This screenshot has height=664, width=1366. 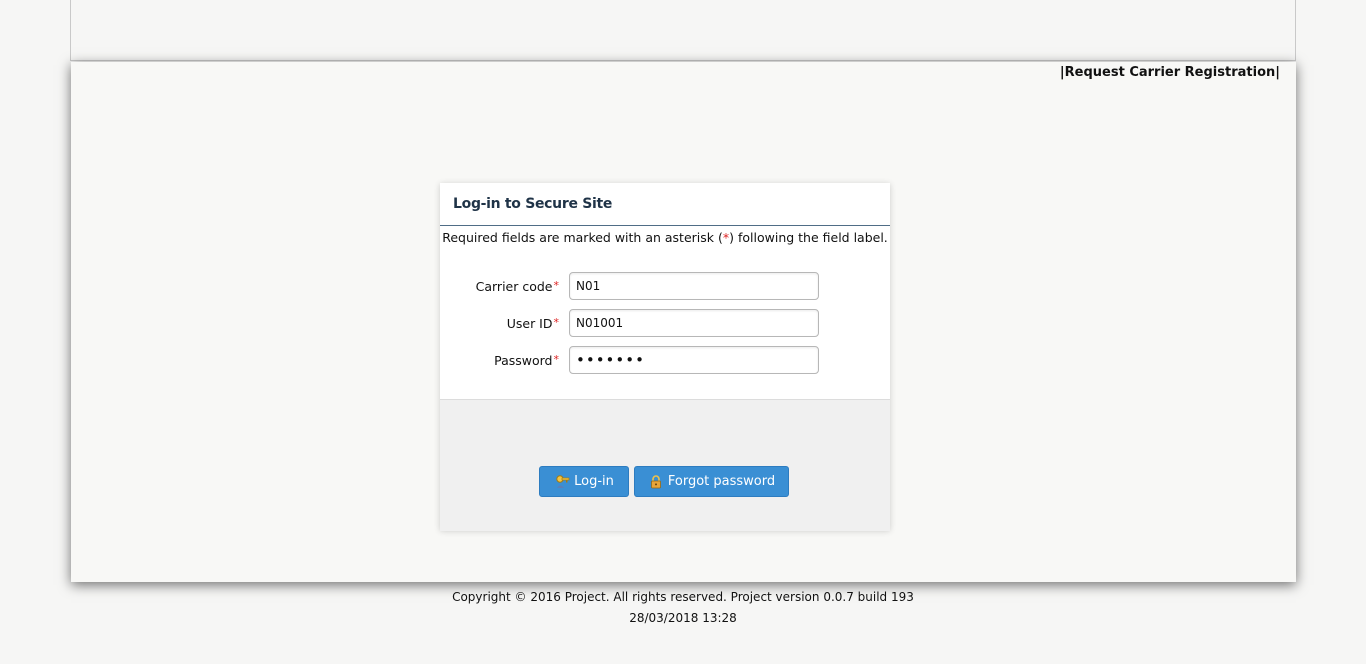 I want to click on request-carrier-registration-link: Request Carrier Registration, so click(x=1170, y=72).